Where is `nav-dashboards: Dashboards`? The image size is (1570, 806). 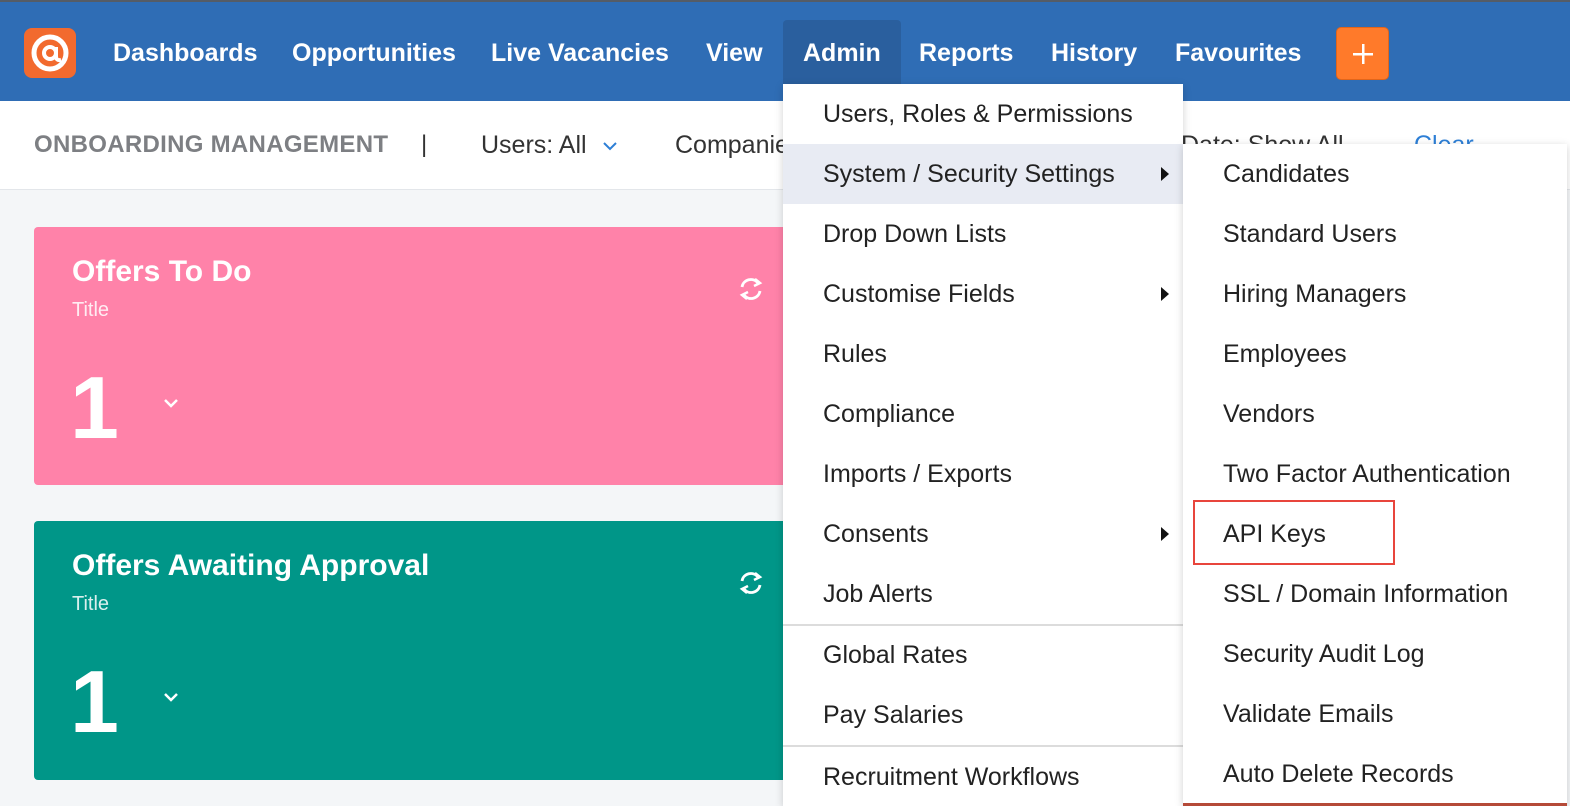 nav-dashboards: Dashboards is located at coordinates (185, 53).